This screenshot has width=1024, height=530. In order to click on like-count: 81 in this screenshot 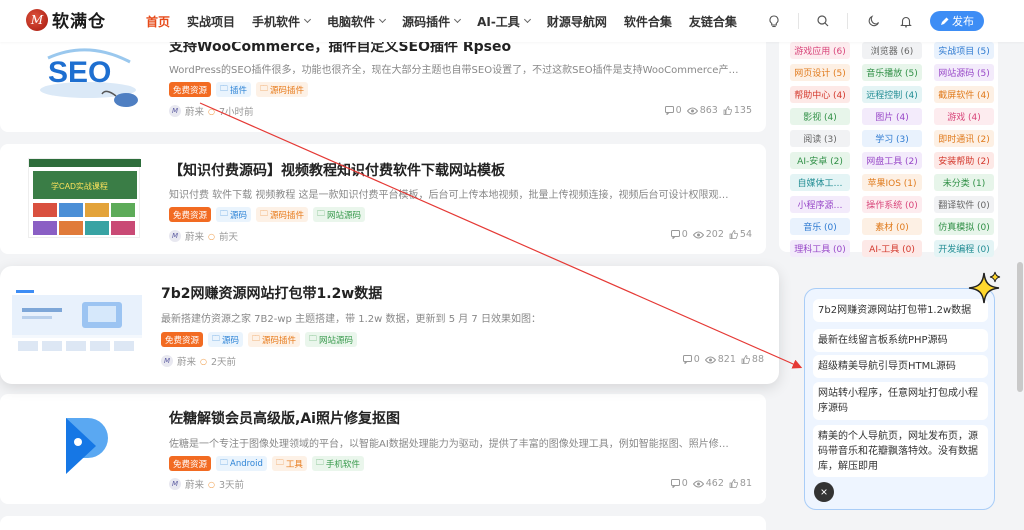, I will do `click(740, 483)`.